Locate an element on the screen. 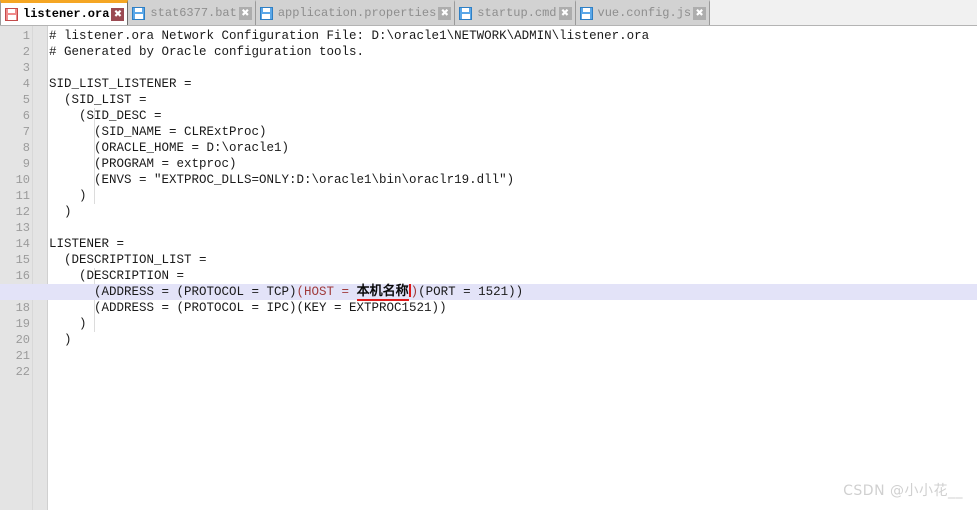 This screenshot has height=510, width=977. line-number: 8 is located at coordinates (26, 148).